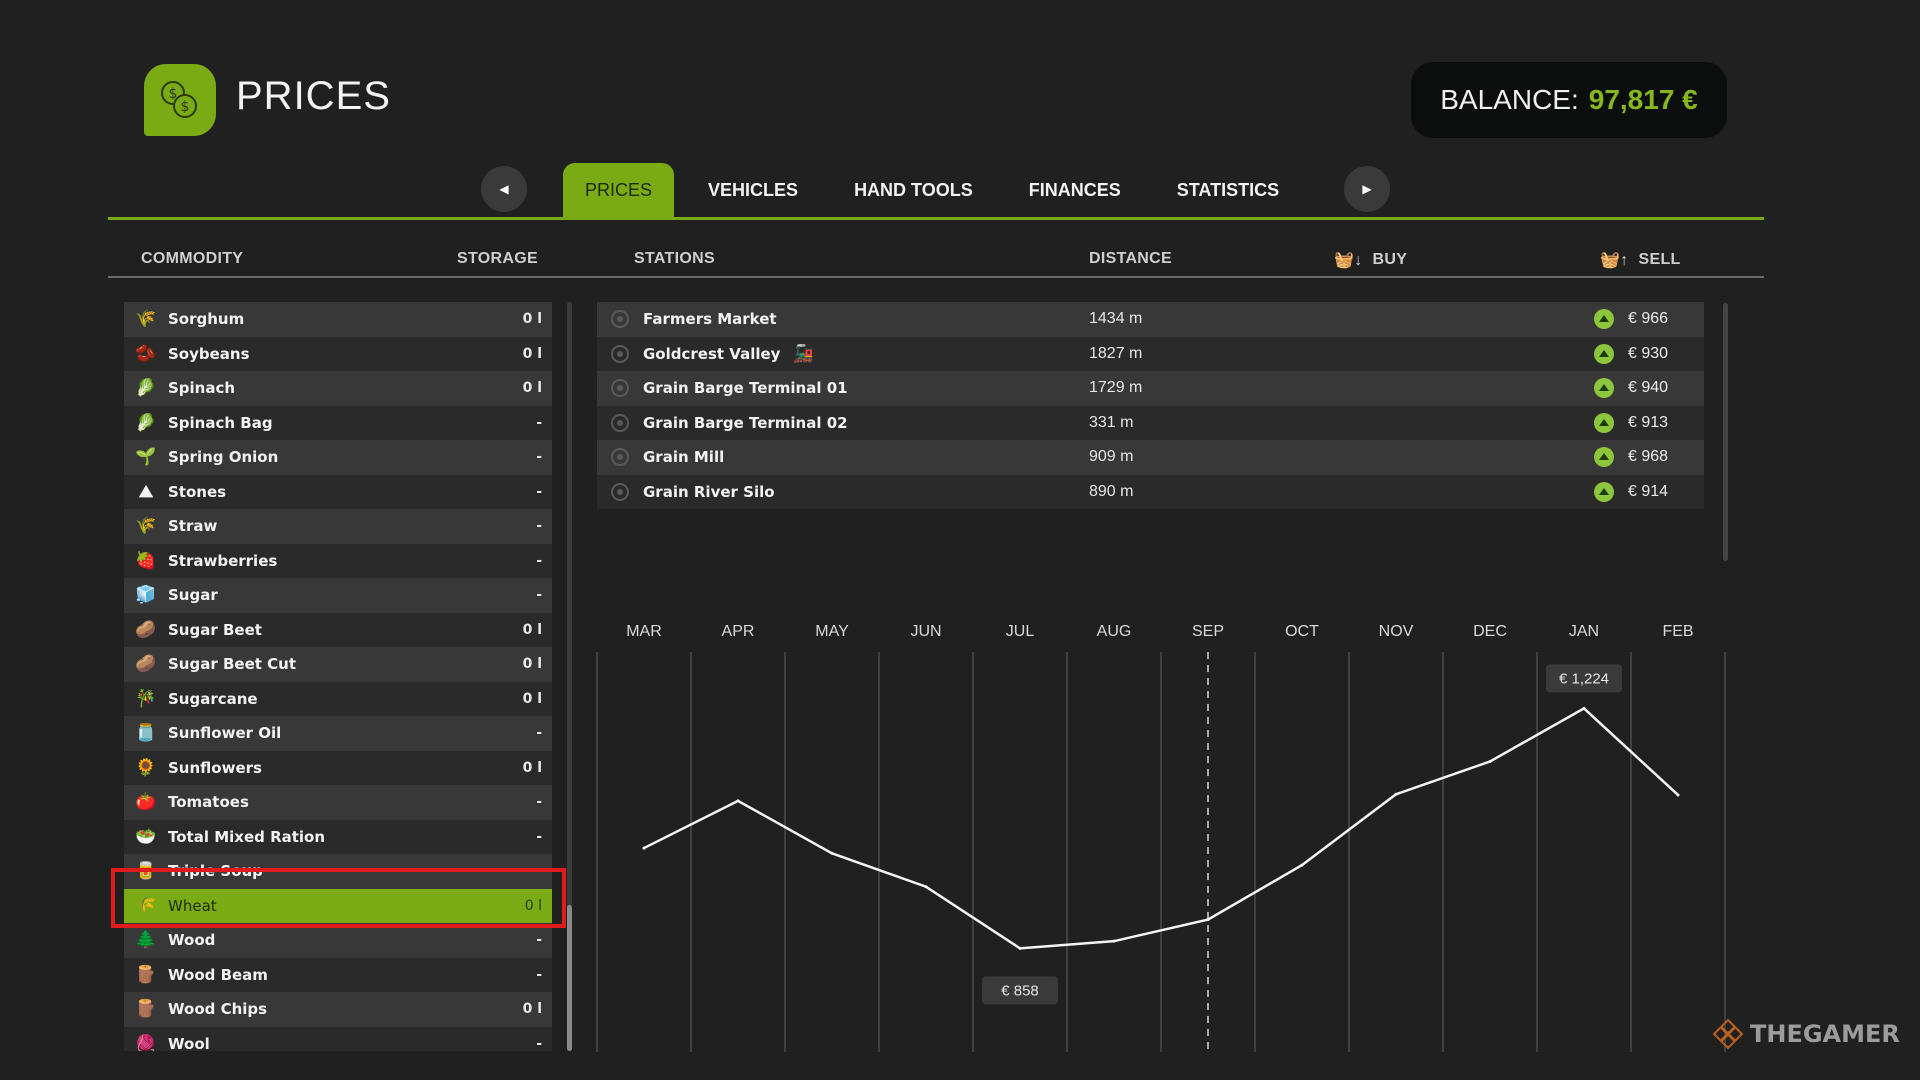 The width and height of the screenshot is (1920, 1080). Describe the element at coordinates (936, 277) in the screenshot. I see `header-divider` at that location.